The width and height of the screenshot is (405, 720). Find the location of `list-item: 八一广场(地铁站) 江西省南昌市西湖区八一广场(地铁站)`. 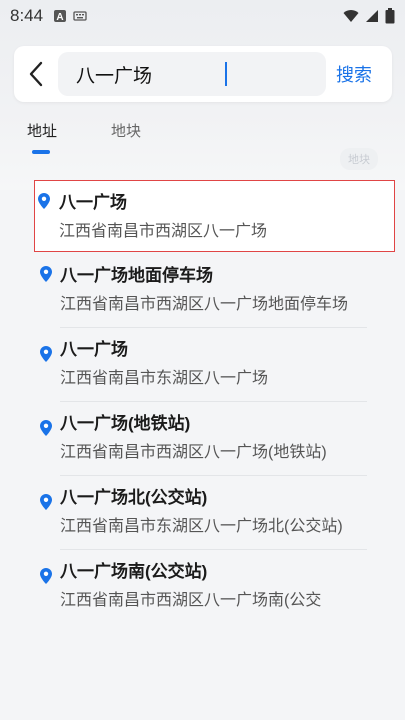

list-item: 八一广场(地铁站) 江西省南昌市西湖区八一广场(地铁站) is located at coordinates (202, 439).